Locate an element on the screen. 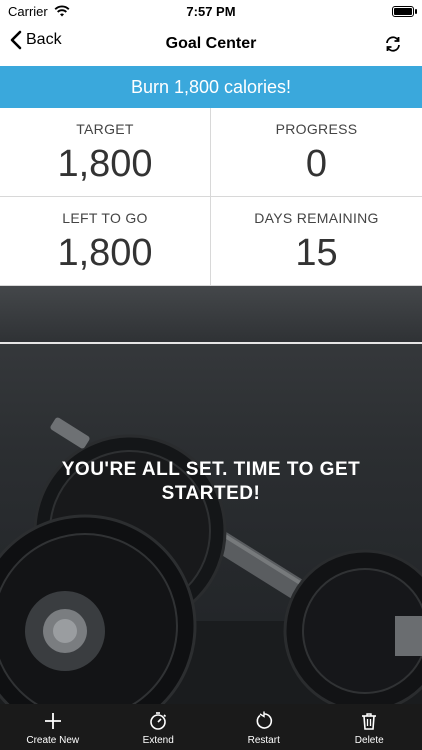 This screenshot has height=750, width=422. goal-banner-text: Burn 1,800 calories! is located at coordinates (211, 86).